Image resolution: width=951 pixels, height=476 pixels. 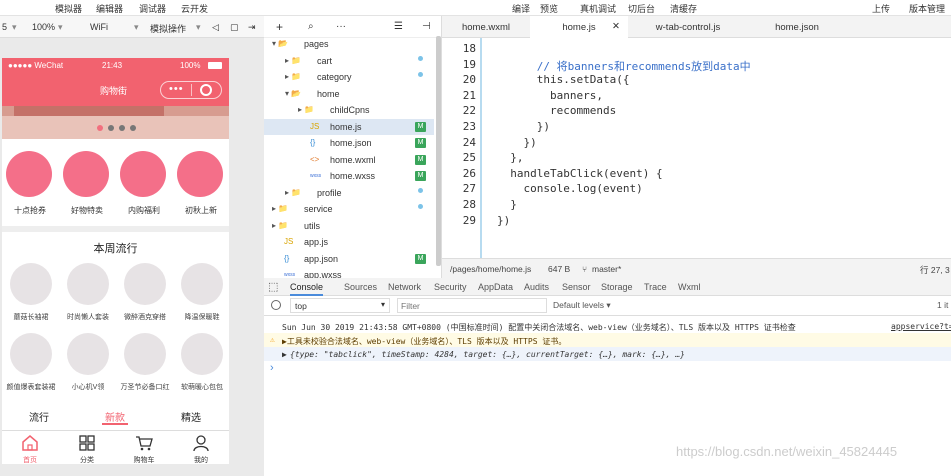 I want to click on mode-select: 模拟操作, so click(x=168, y=28).